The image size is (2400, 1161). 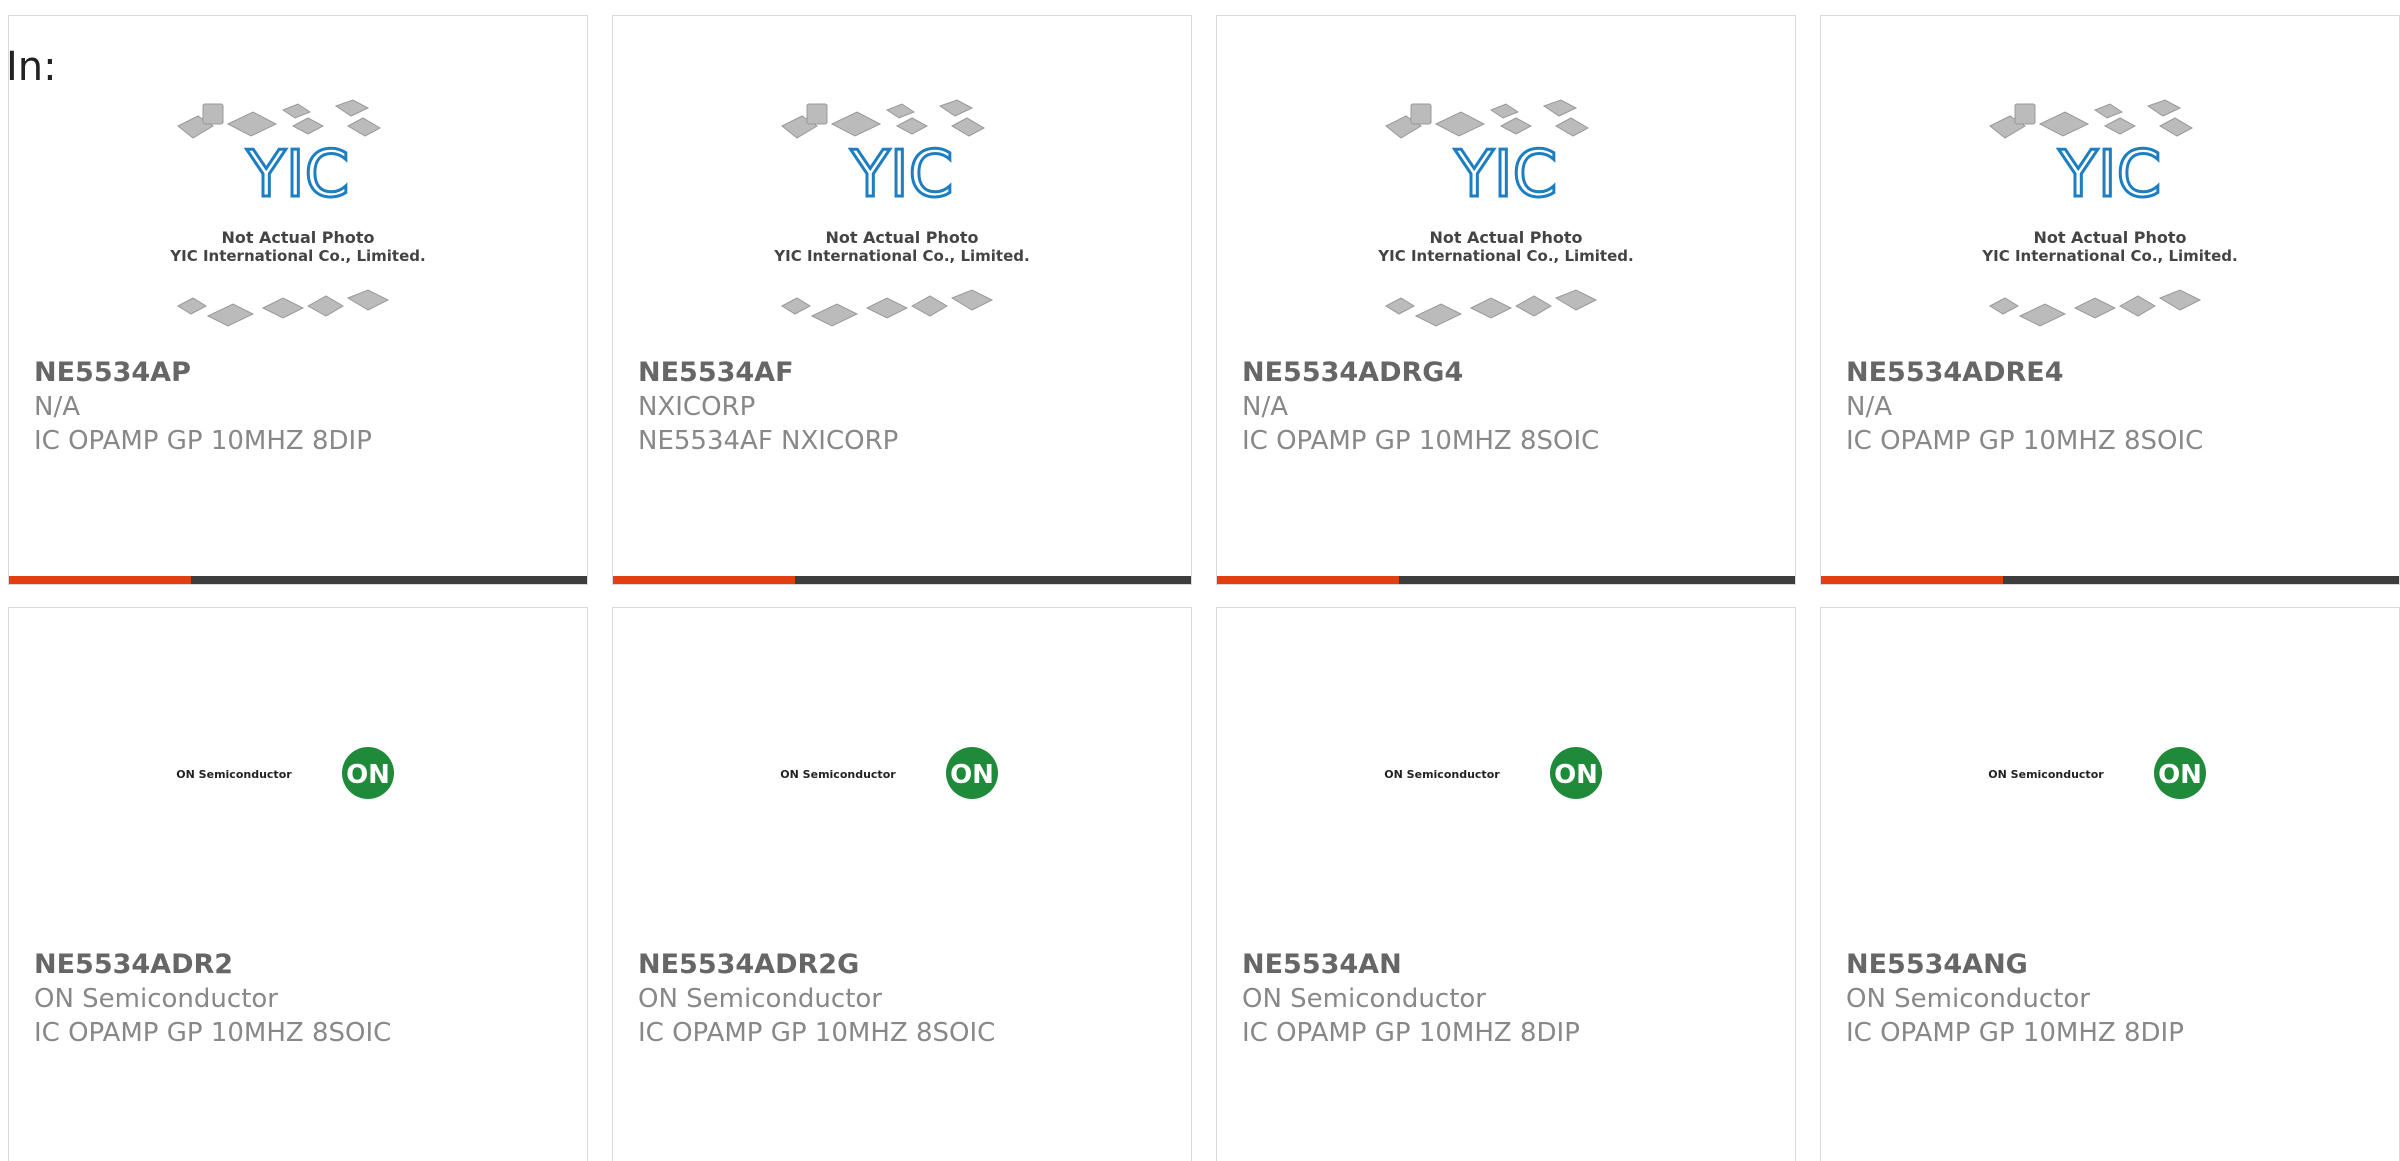 I want to click on in-label: In:, so click(x=31, y=67).